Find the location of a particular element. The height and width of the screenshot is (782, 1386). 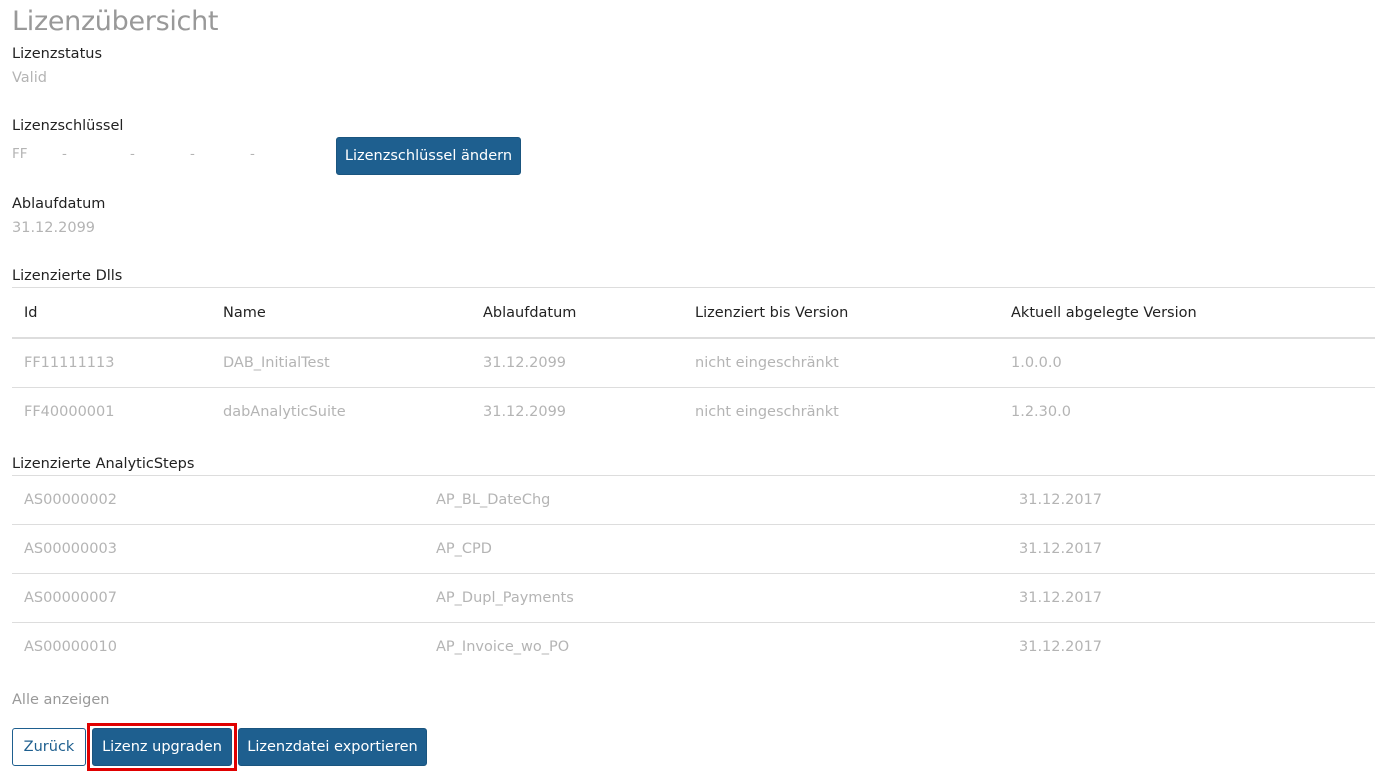

step-name: AP_Invoice_wo_PO is located at coordinates (715, 646).